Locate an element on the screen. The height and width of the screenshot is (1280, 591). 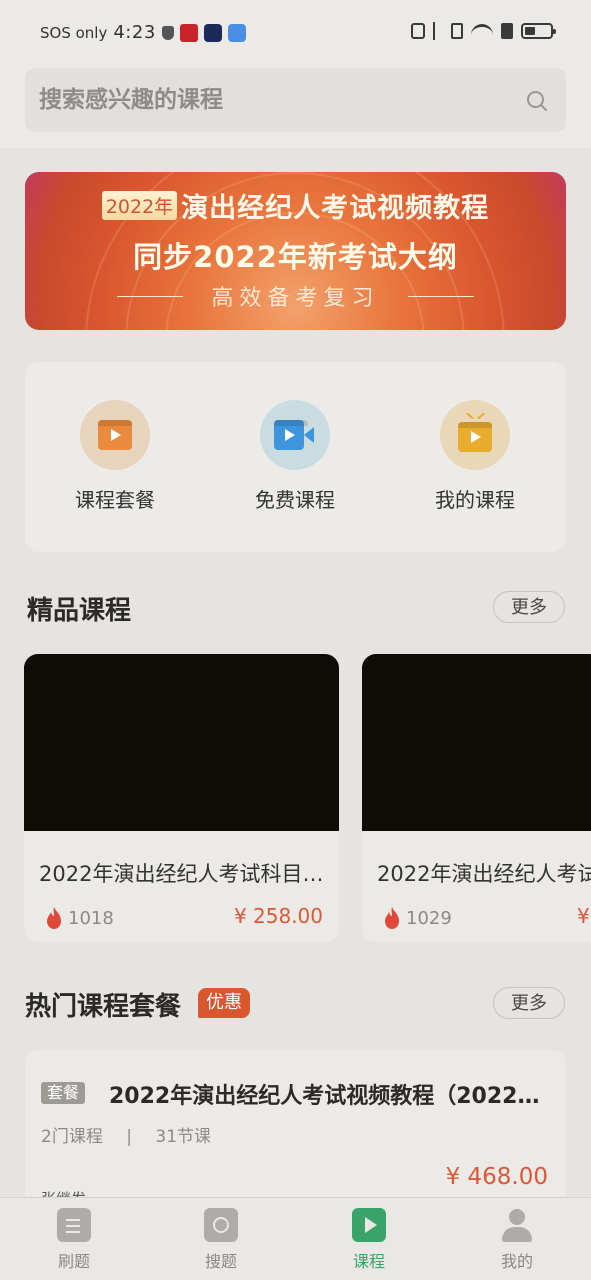
wifi-icon is located at coordinates (482, 31).